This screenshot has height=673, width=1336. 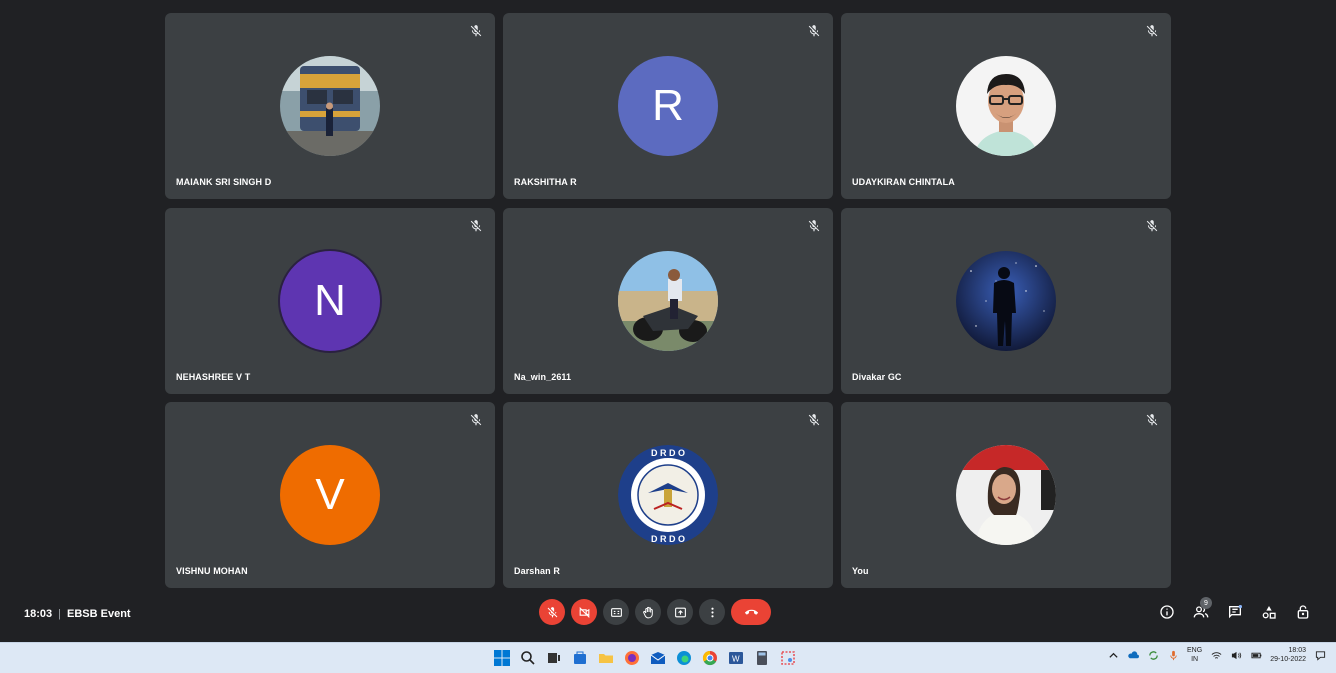 I want to click on camera-off-icon, so click(x=584, y=612).